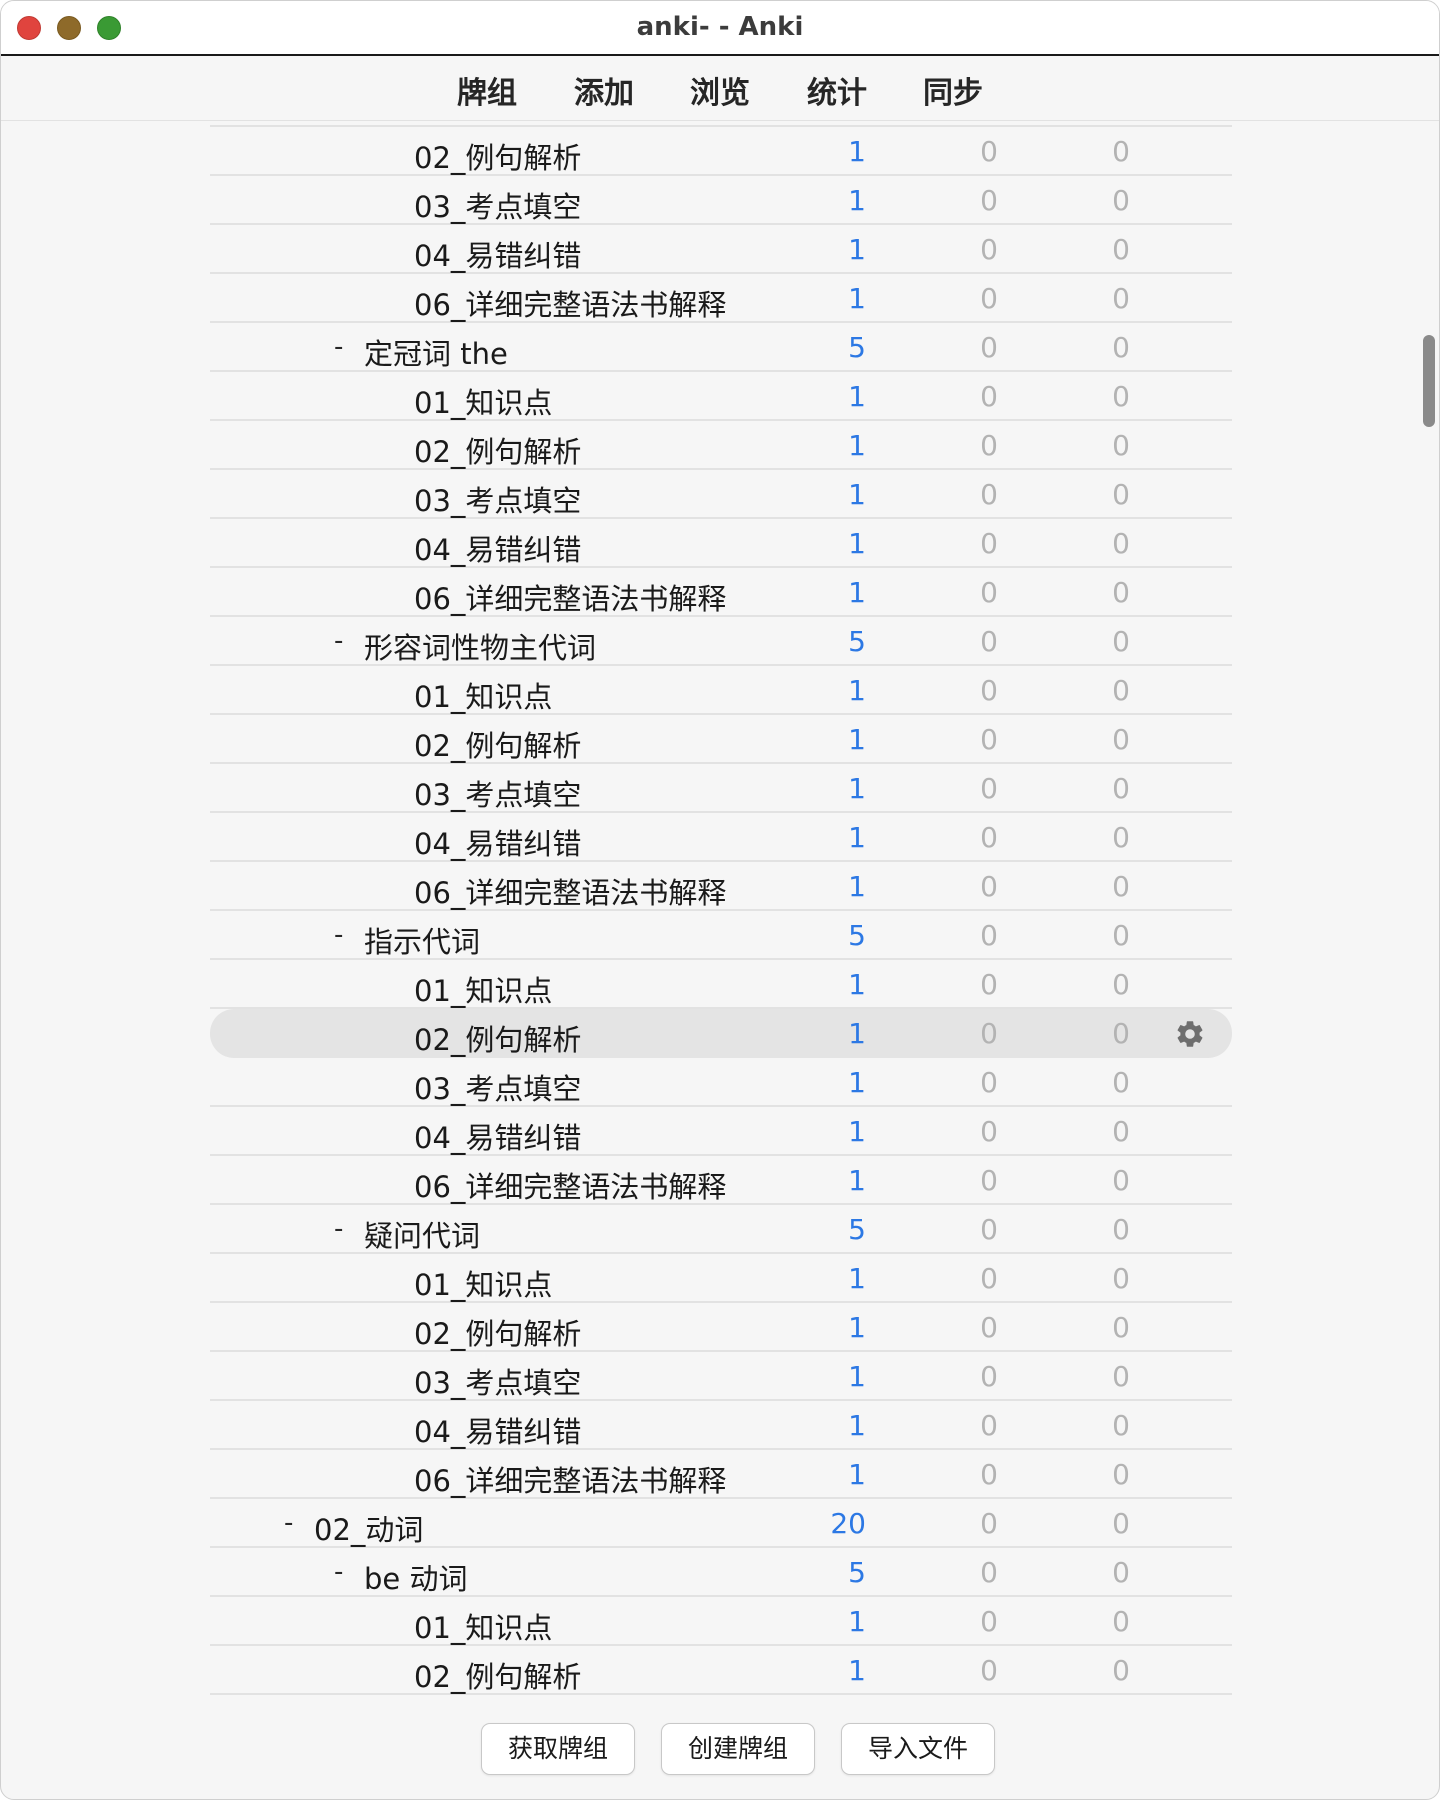 The height and width of the screenshot is (1800, 1440). What do you see at coordinates (721, 347) in the screenshot?
I see `deck-row: - 定冠词 the 5 0 0` at bounding box center [721, 347].